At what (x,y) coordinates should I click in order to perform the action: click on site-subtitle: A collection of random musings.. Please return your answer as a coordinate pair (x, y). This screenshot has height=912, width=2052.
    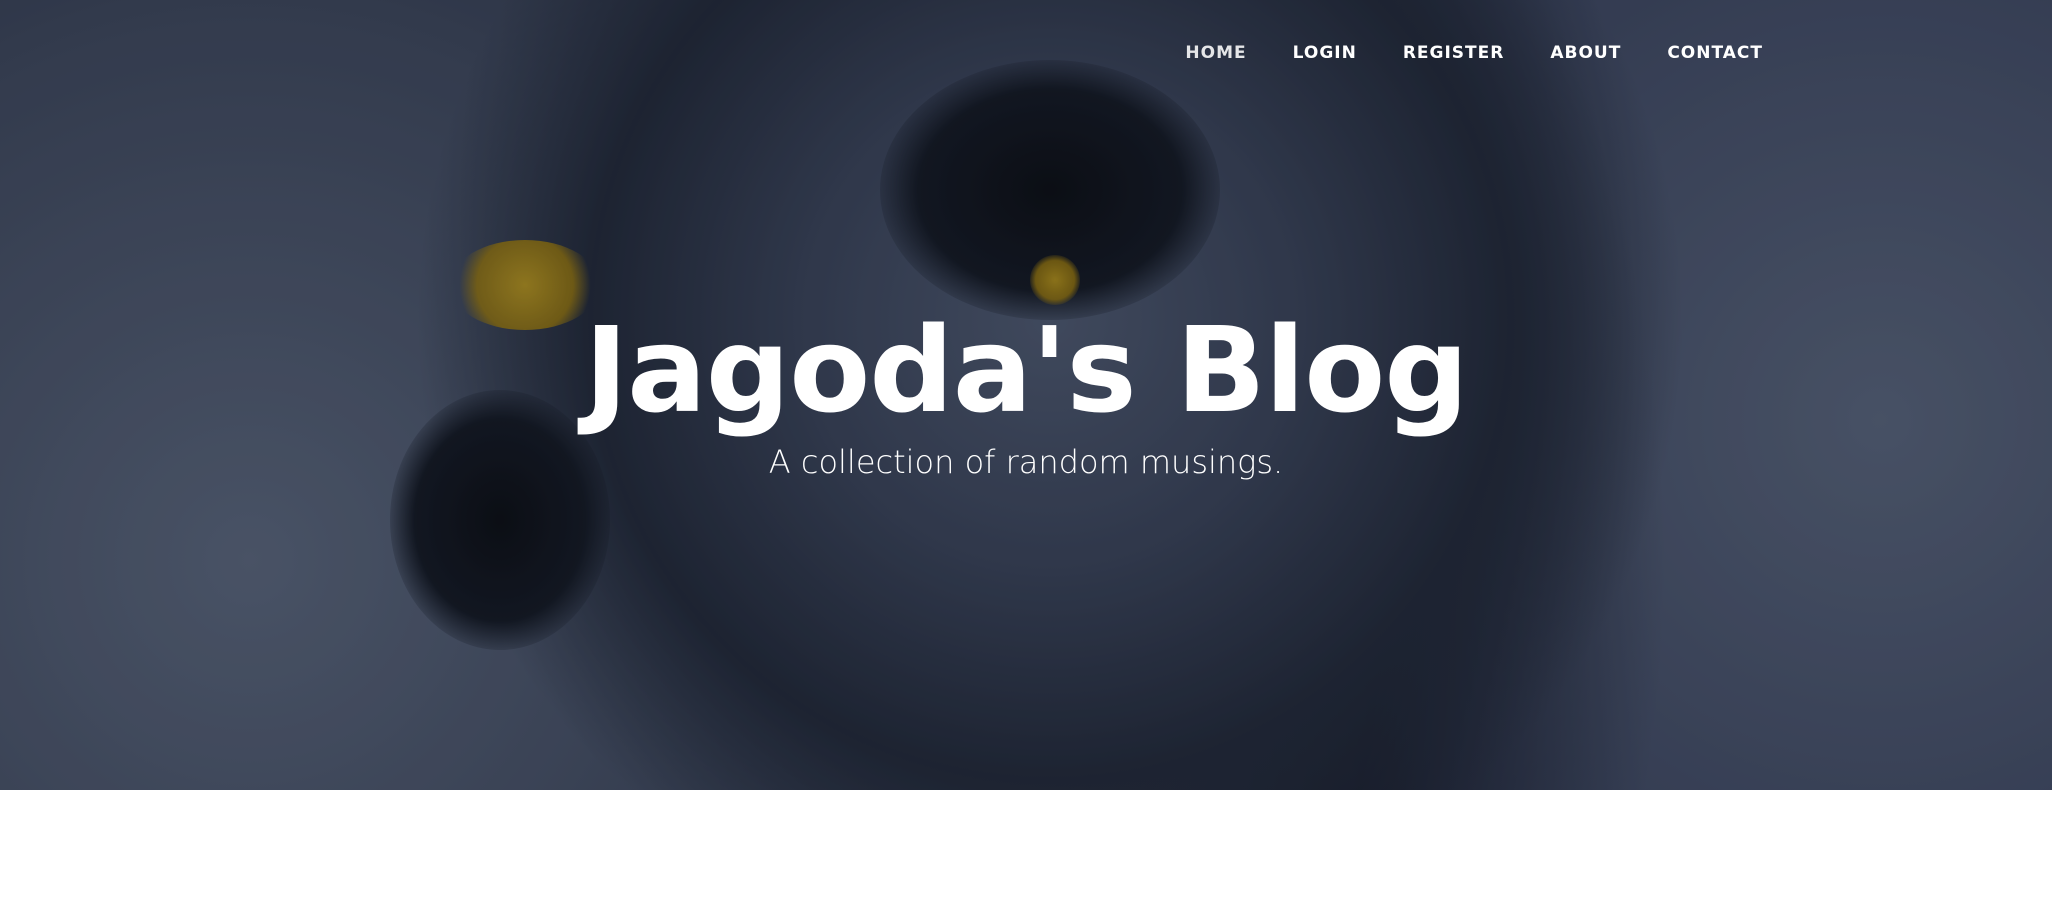
    Looking at the image, I should click on (1026, 462).